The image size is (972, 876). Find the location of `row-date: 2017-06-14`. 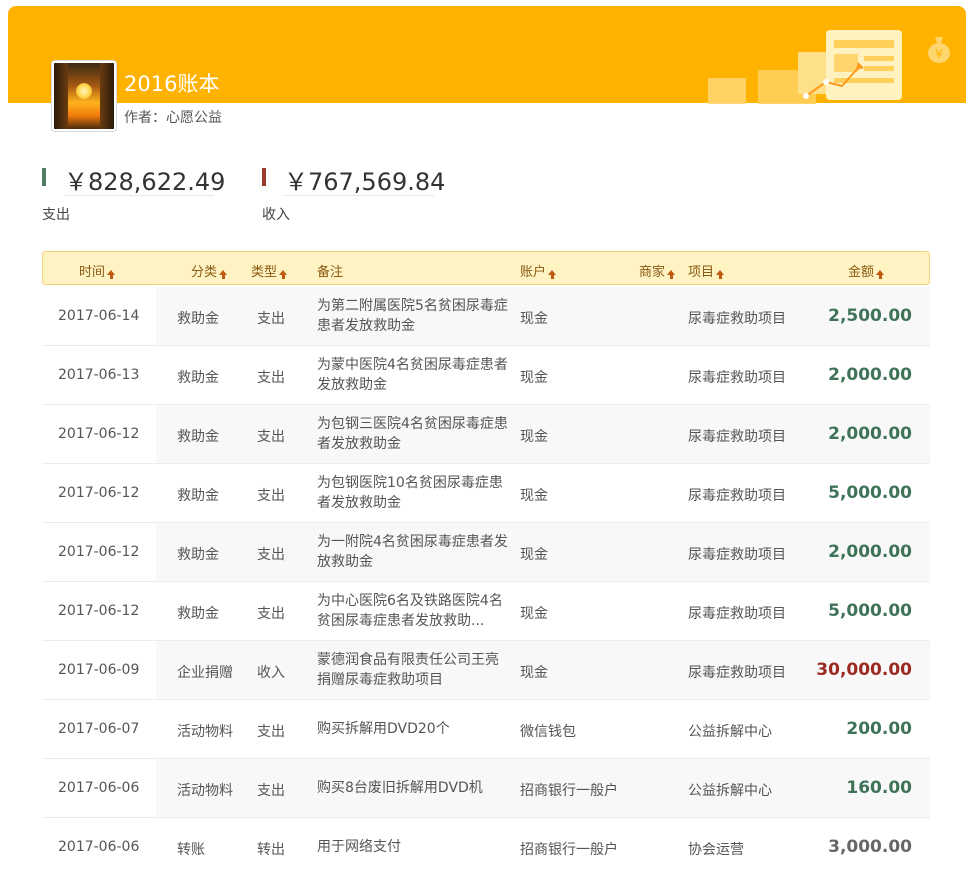

row-date: 2017-06-14 is located at coordinates (99, 316).